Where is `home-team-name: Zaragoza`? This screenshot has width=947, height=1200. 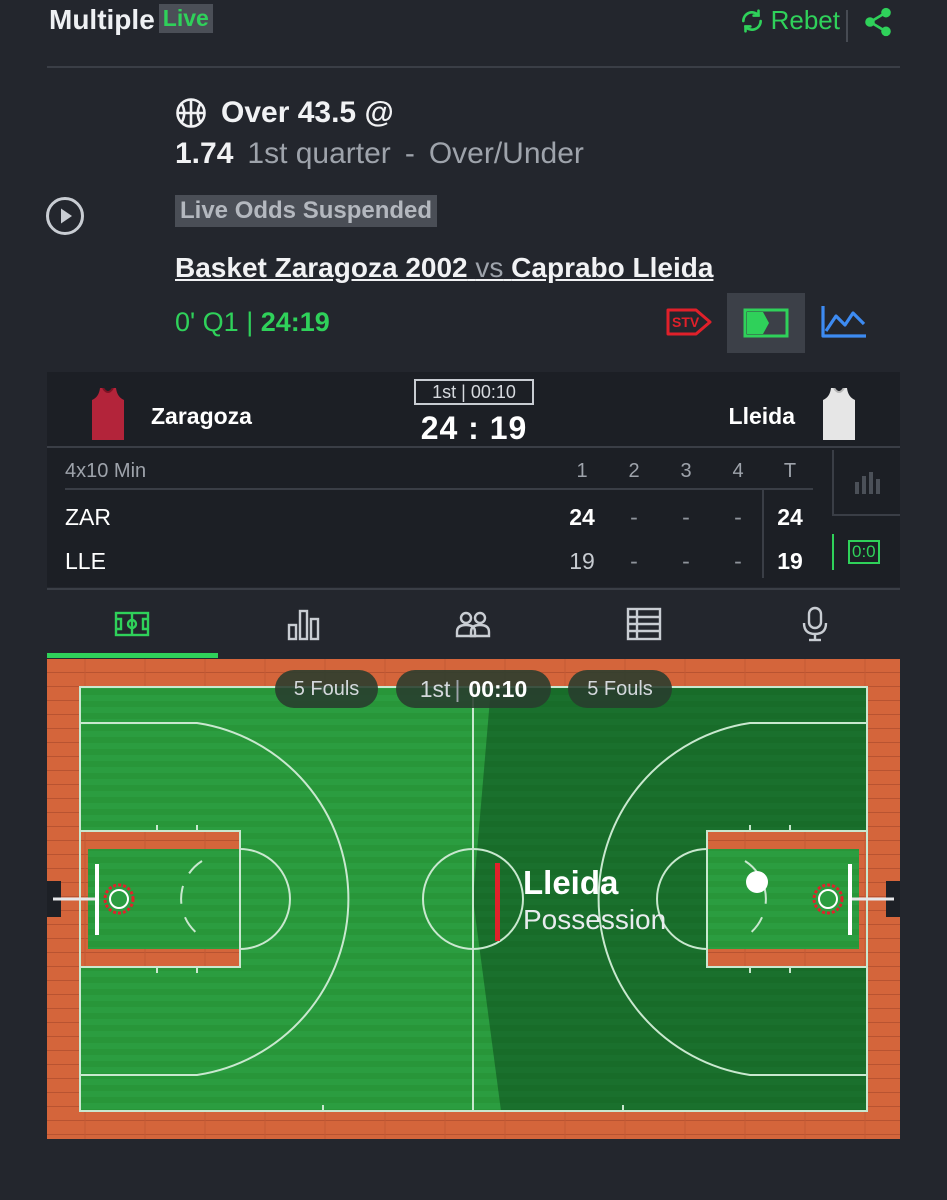
home-team-name: Zaragoza is located at coordinates (201, 416).